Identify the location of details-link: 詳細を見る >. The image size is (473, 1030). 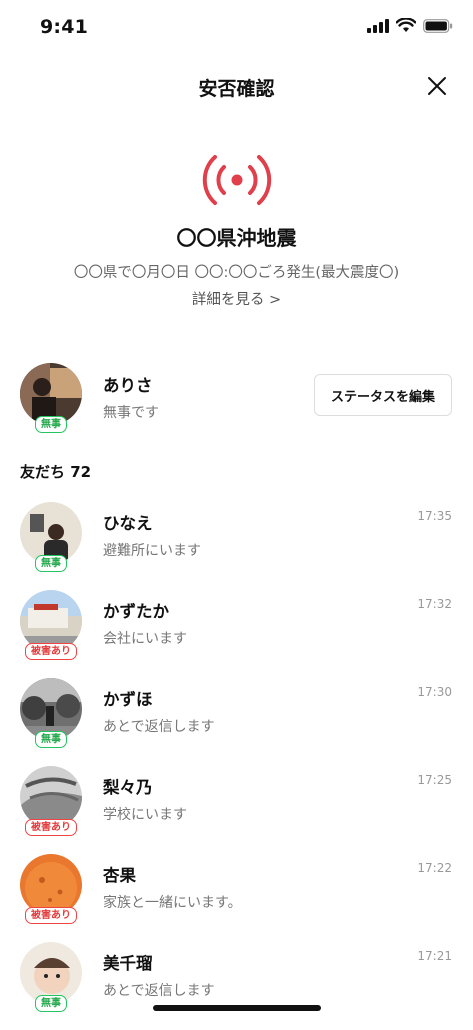
(236, 298).